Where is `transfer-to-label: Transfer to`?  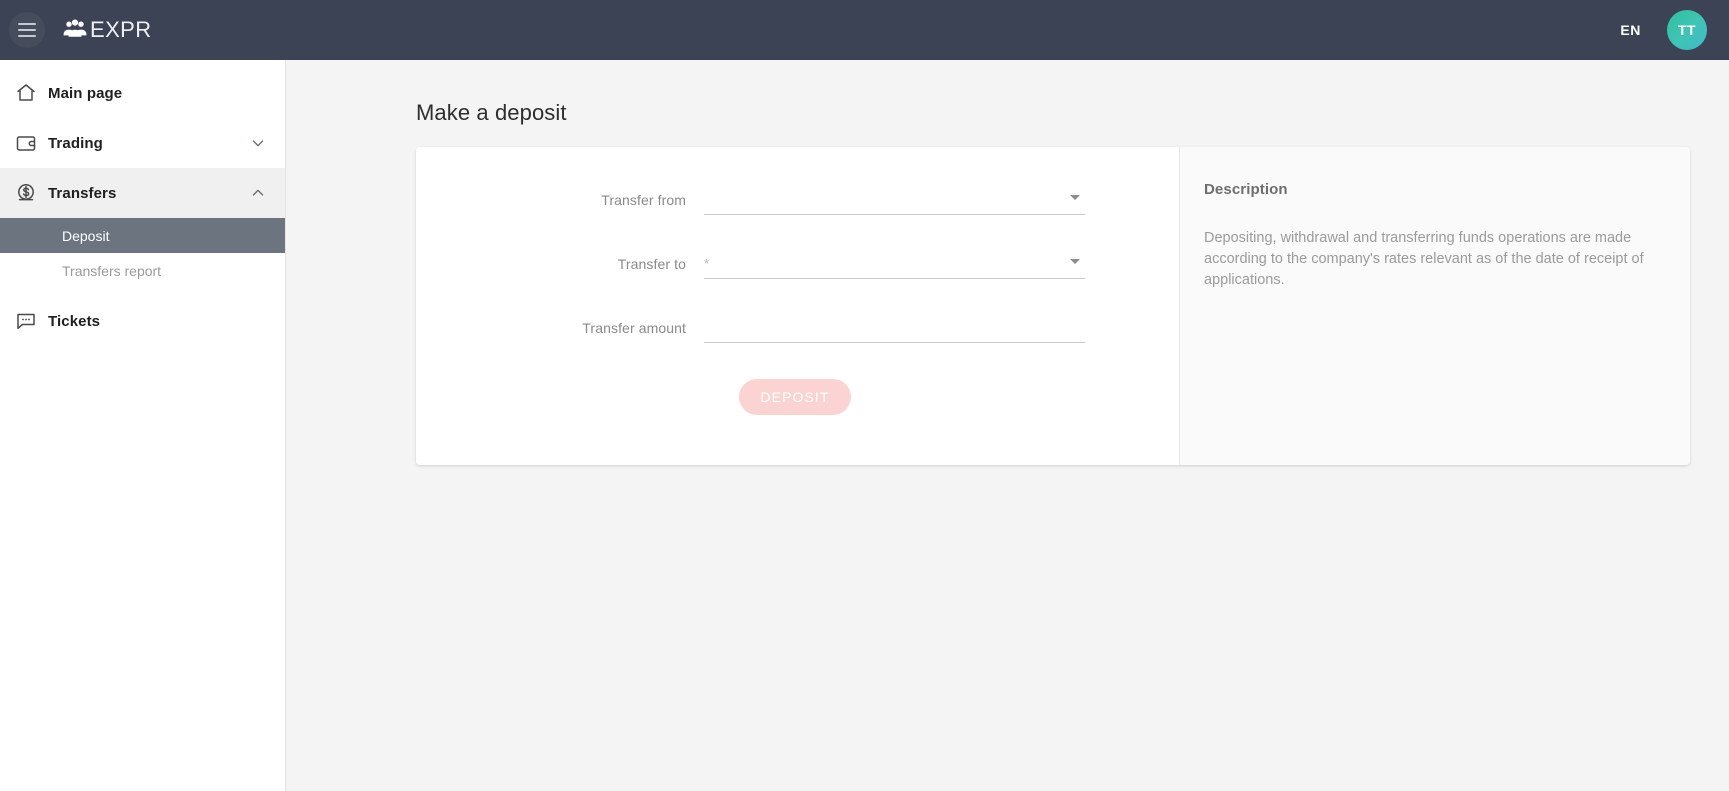 transfer-to-label: Transfer to is located at coordinates (651, 264).